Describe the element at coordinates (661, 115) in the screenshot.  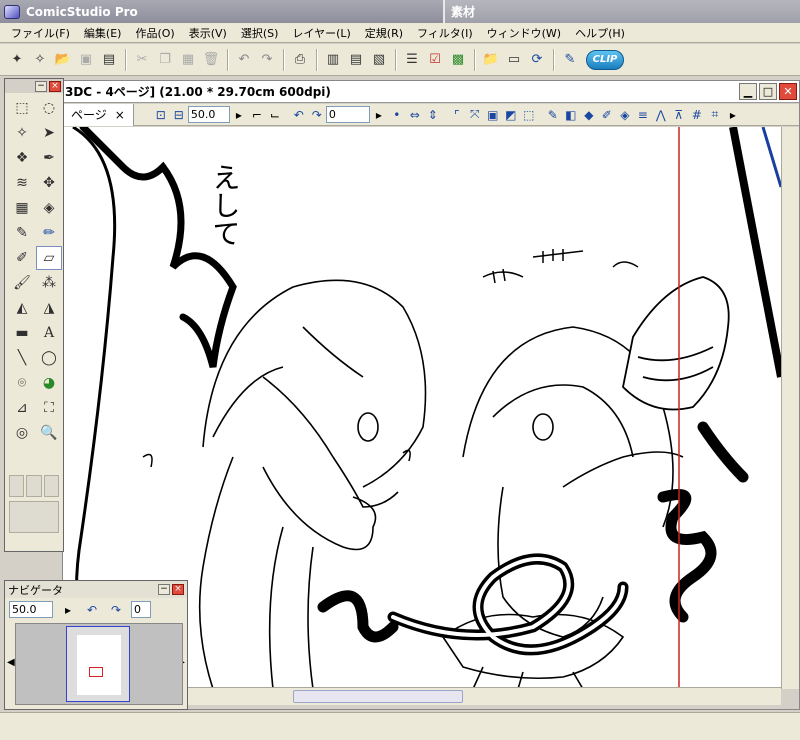
I see `perspective-icon: ⋀` at that location.